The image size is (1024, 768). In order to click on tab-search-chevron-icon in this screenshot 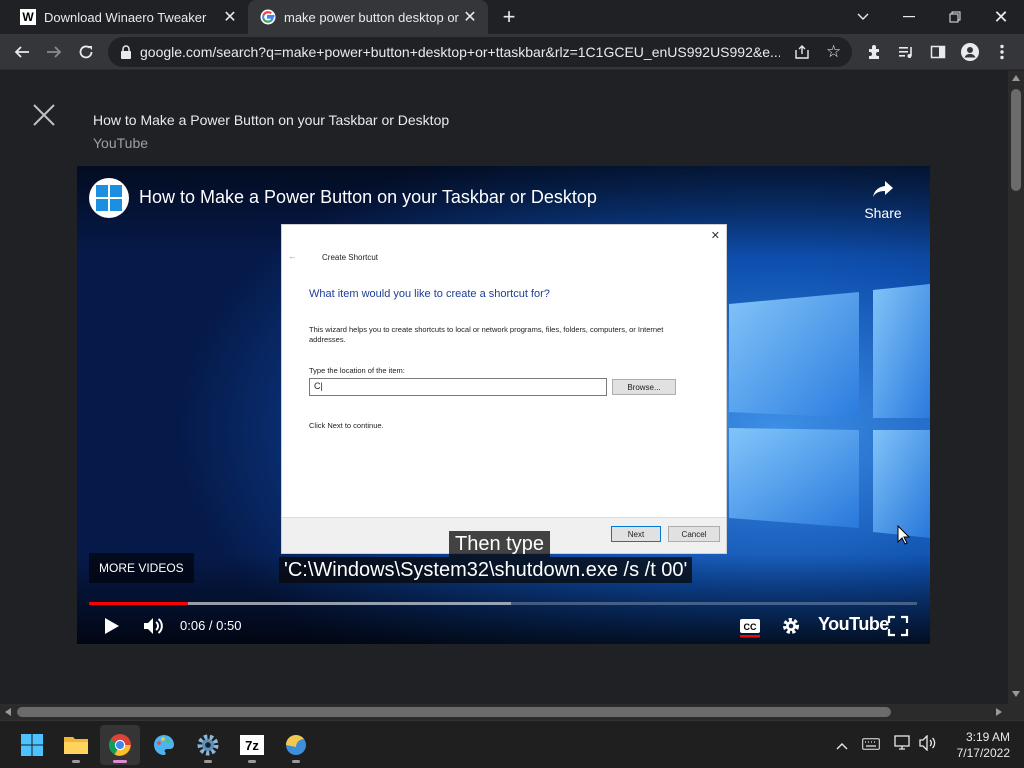, I will do `click(863, 17)`.